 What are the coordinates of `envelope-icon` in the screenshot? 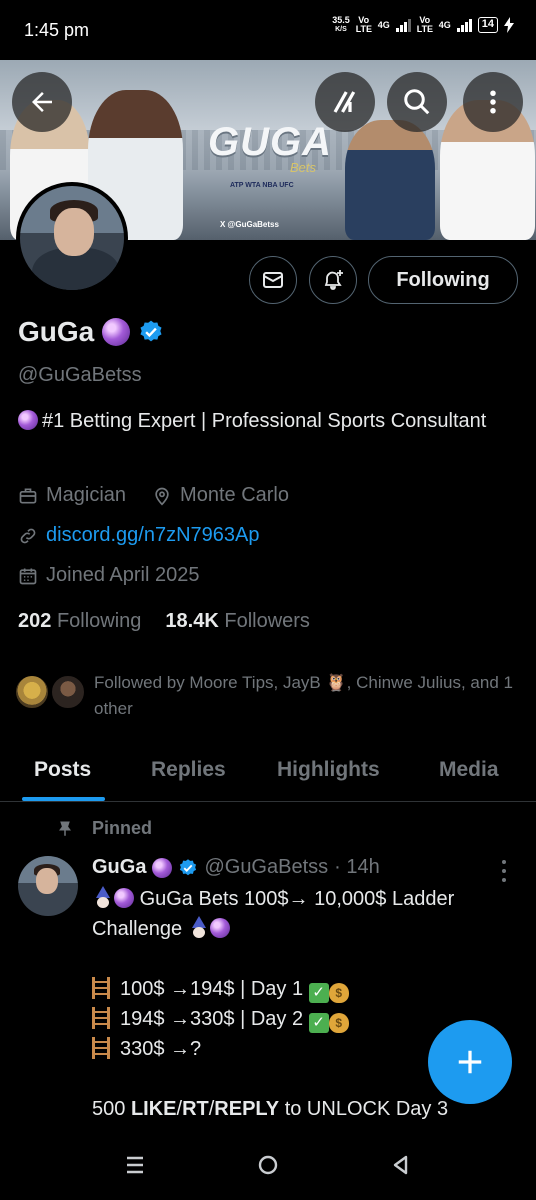 It's located at (273, 280).